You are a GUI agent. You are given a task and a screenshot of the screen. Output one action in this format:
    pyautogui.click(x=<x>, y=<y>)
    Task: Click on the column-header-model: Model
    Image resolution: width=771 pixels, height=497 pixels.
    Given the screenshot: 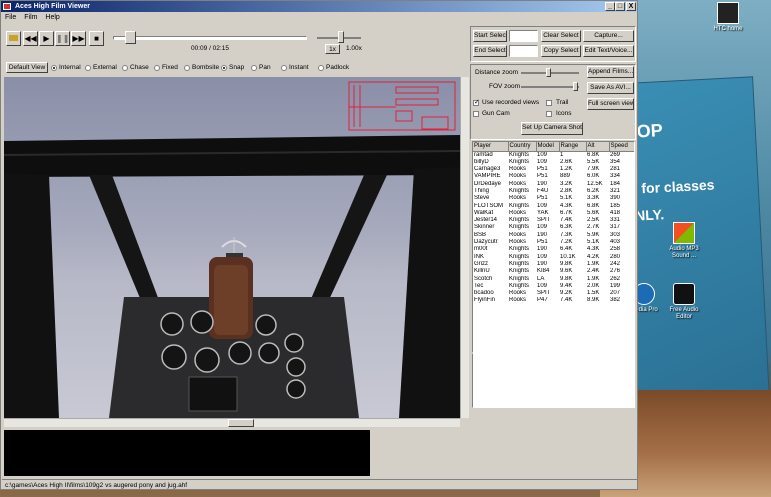 What is the action you would take?
    pyautogui.click(x=548, y=147)
    